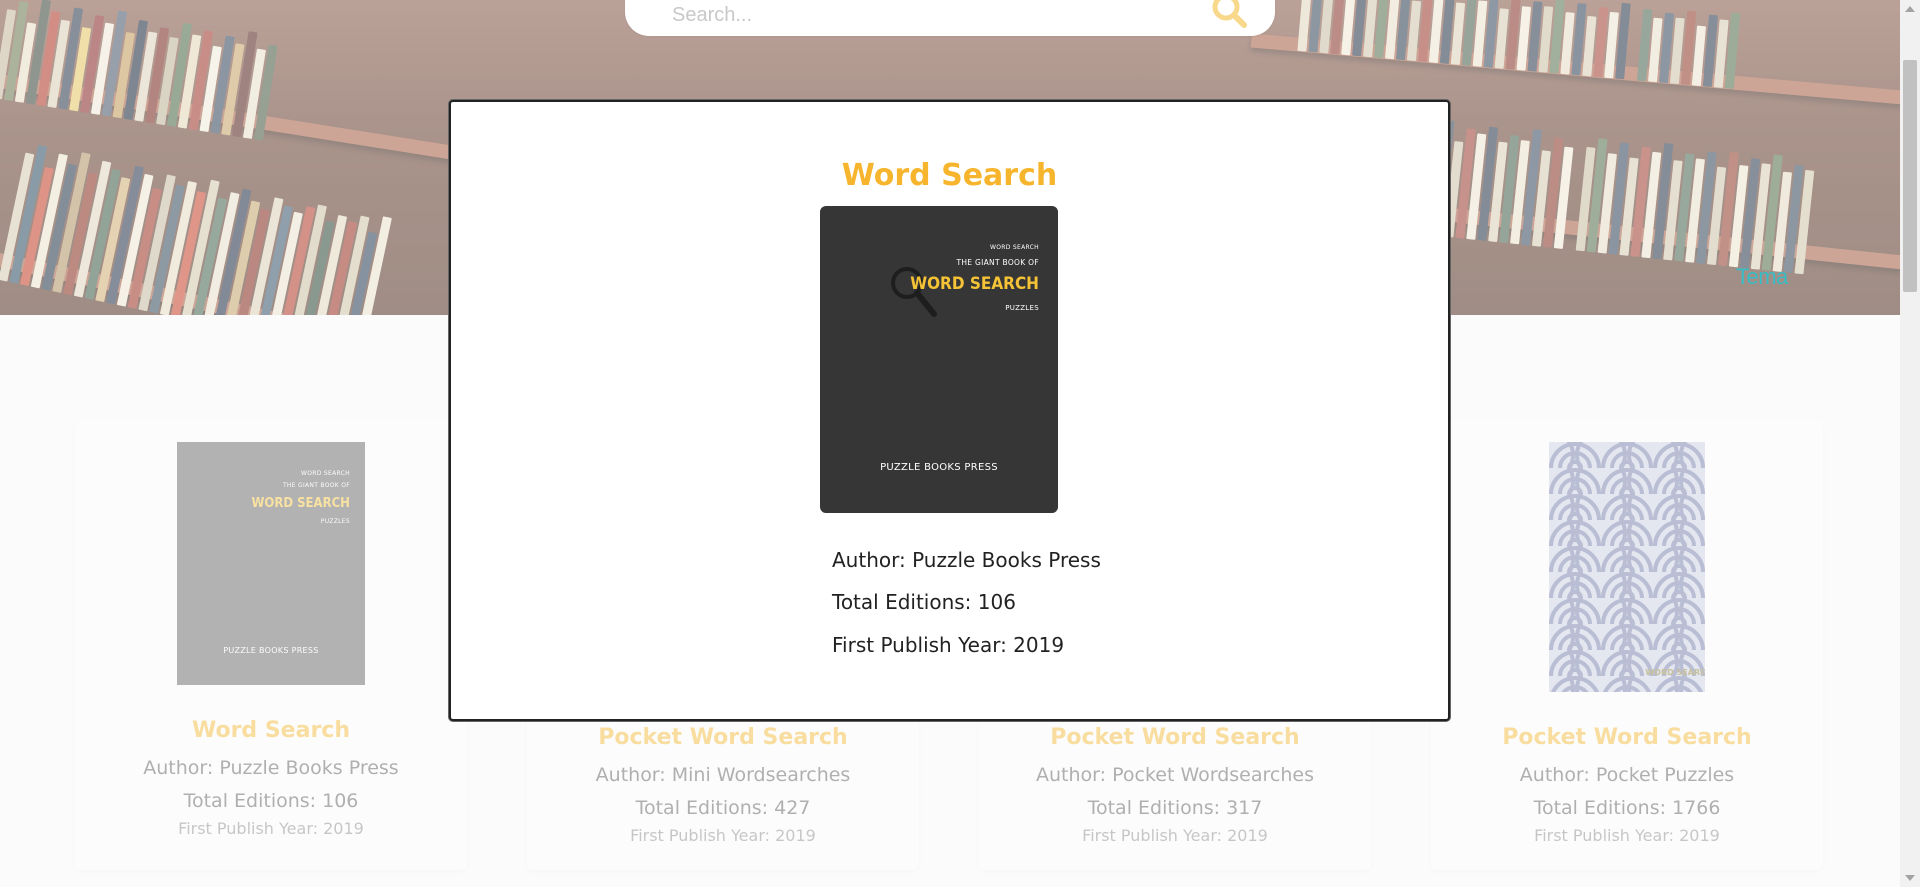 Image resolution: width=1920 pixels, height=887 pixels. What do you see at coordinates (1022, 308) in the screenshot?
I see `cover-text: PUZZLES` at bounding box center [1022, 308].